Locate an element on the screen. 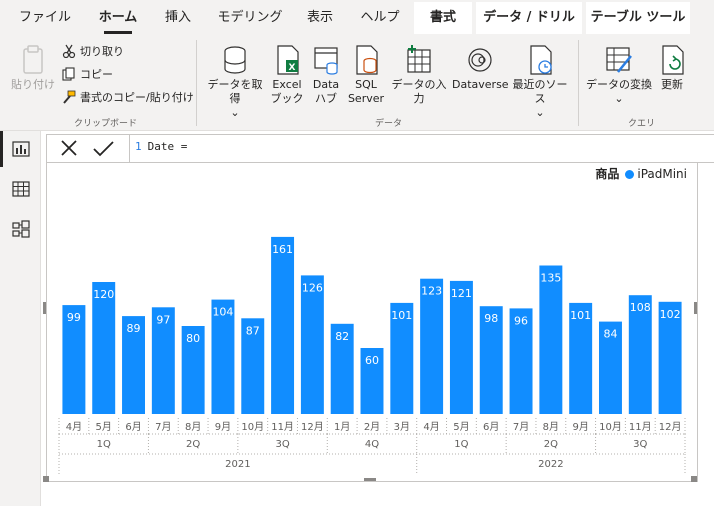 This screenshot has width=714, height=506. year-label: 2021 is located at coordinates (237, 464).